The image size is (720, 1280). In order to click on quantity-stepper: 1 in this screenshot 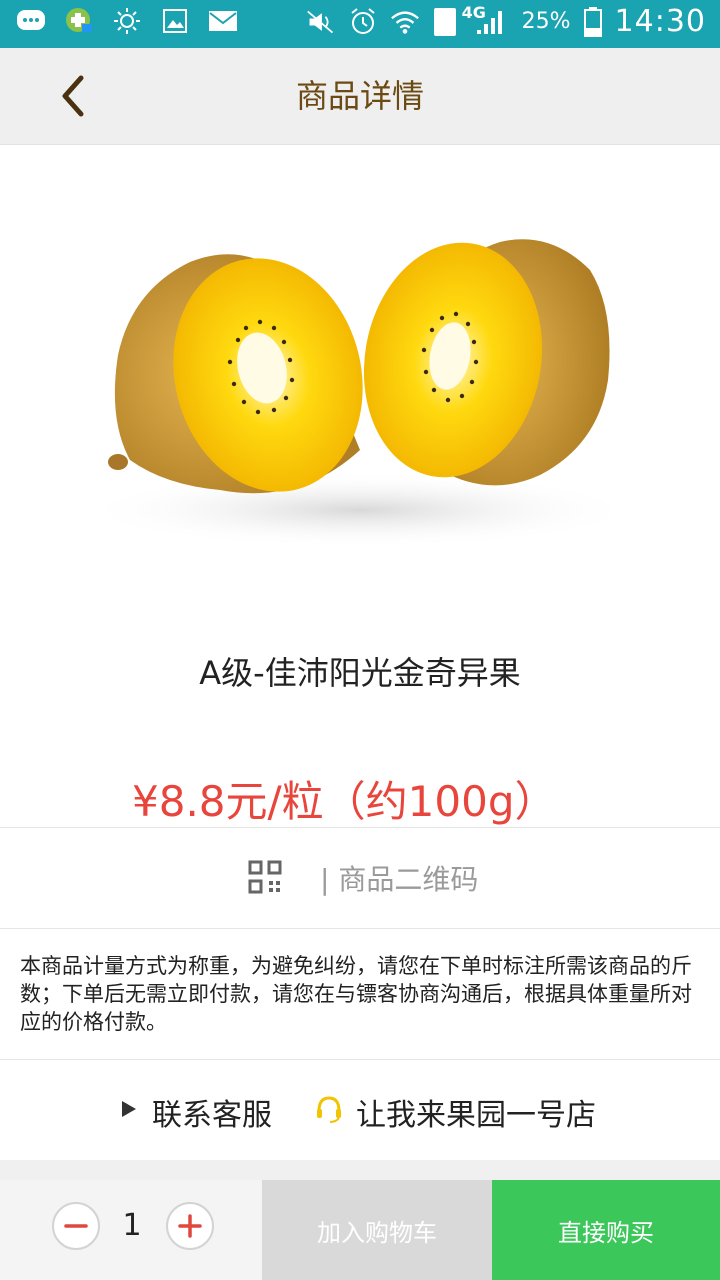, I will do `click(131, 1230)`.